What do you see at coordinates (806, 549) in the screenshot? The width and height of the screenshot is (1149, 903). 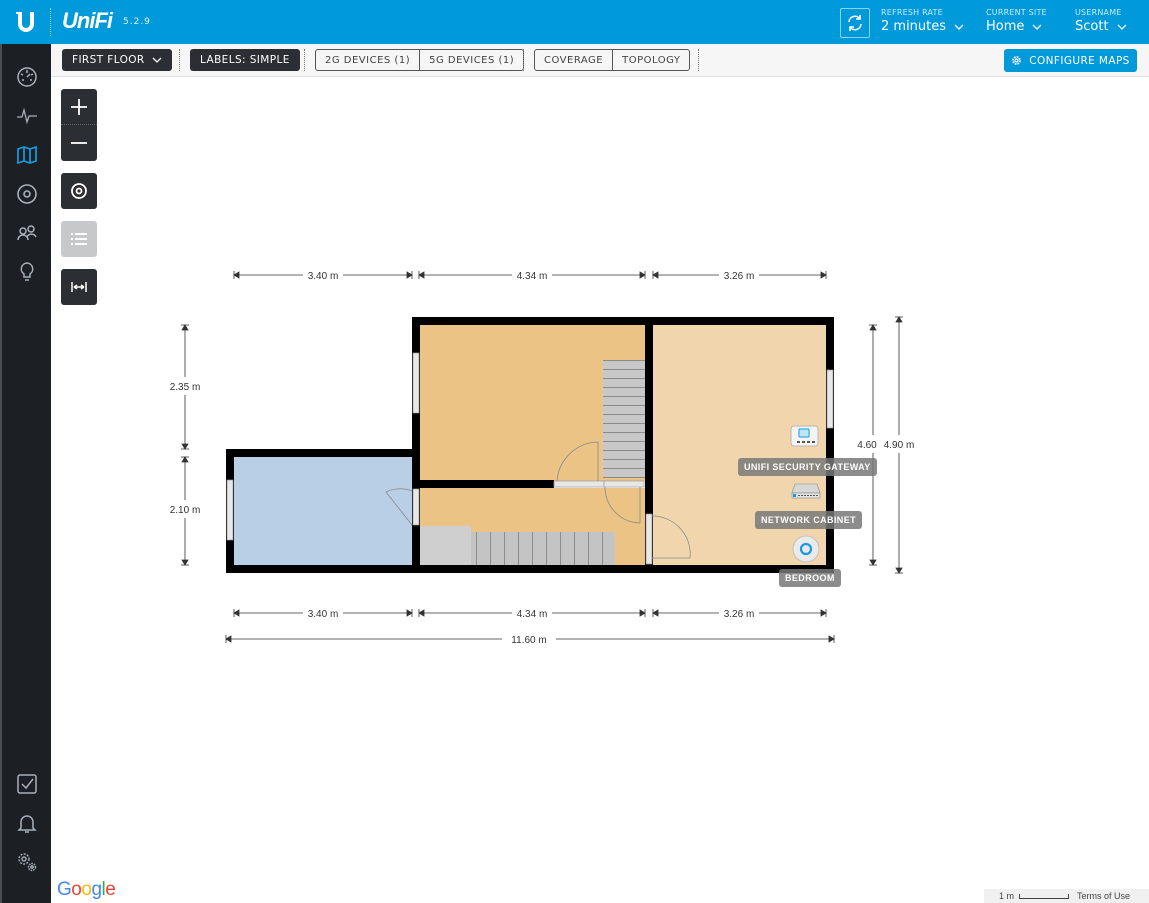 I see `access-point-device-icon` at bounding box center [806, 549].